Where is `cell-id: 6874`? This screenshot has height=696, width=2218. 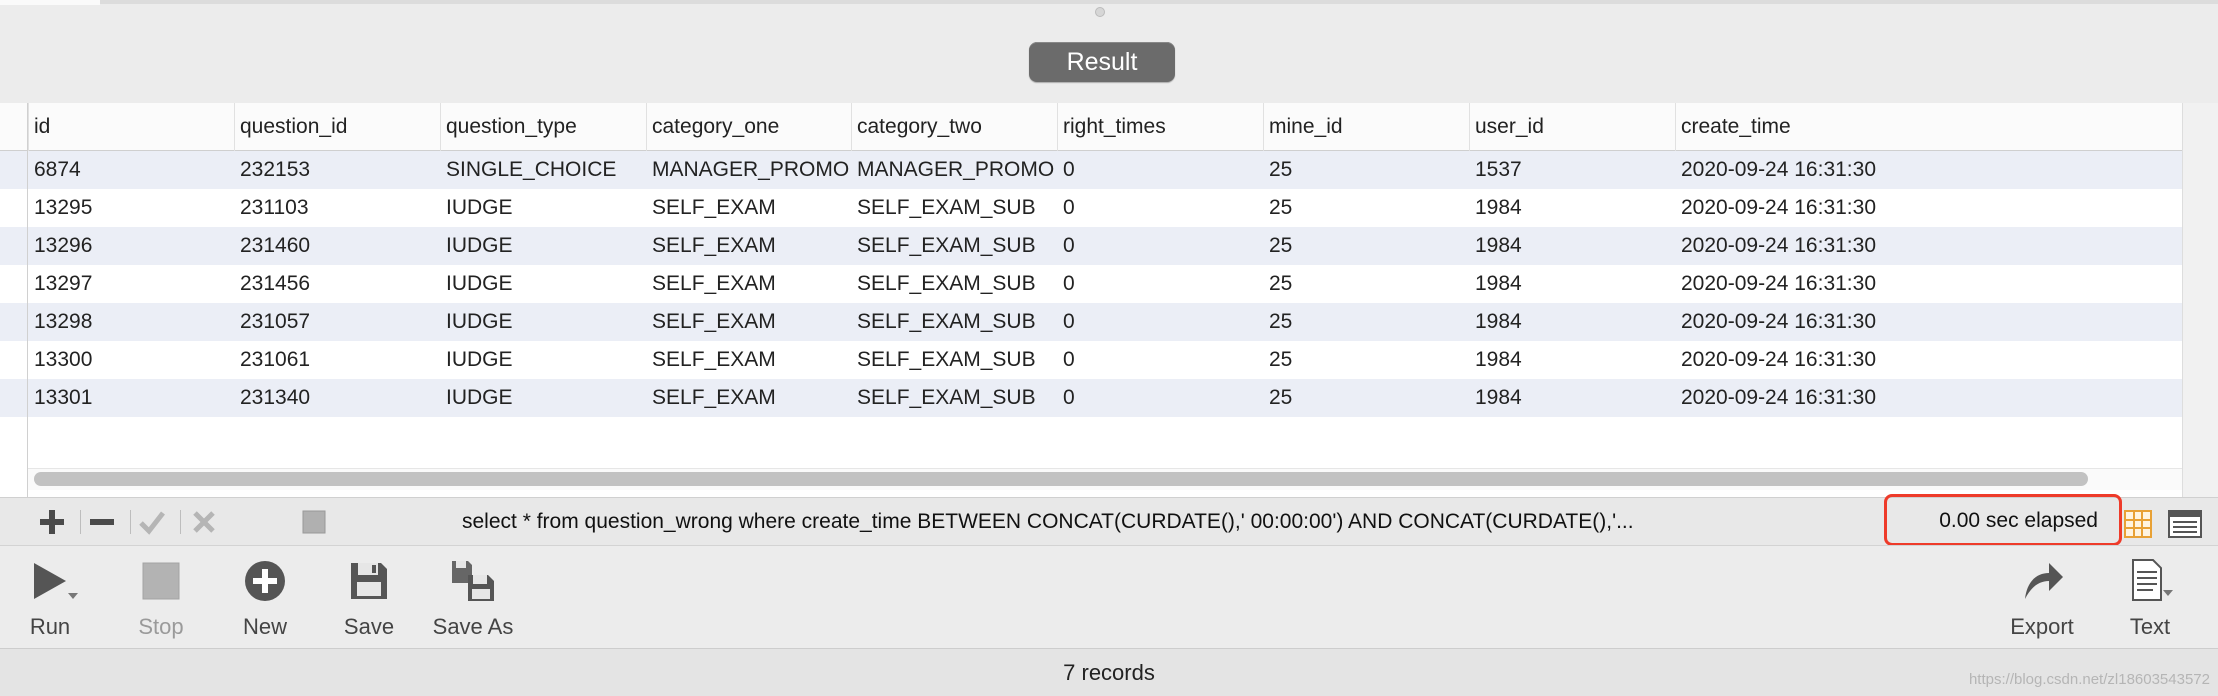 cell-id: 6874 is located at coordinates (131, 170).